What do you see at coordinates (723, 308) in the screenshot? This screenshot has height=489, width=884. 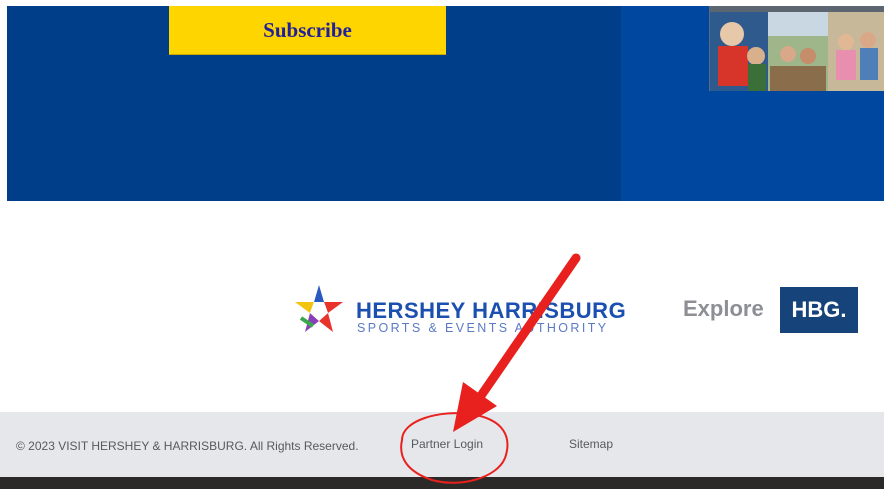 I see `explore-word: Explore` at bounding box center [723, 308].